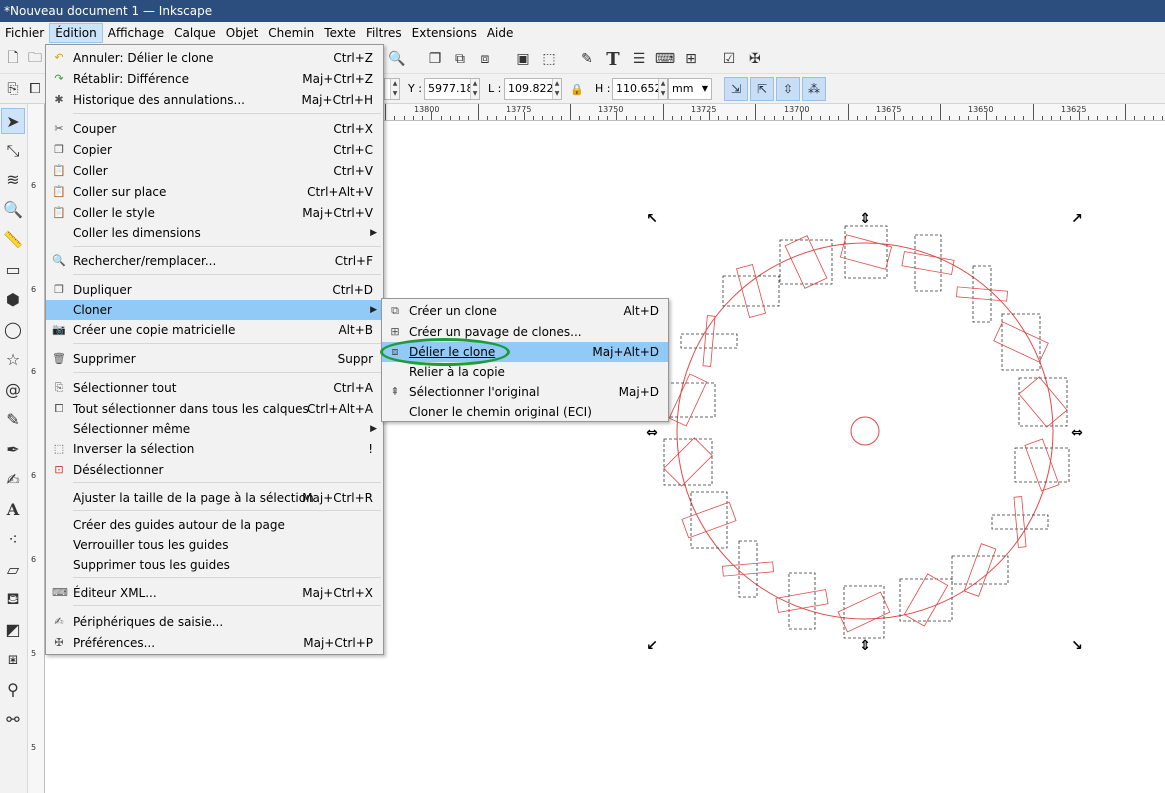 This screenshot has width=1165, height=793. What do you see at coordinates (242, 33) in the screenshot?
I see `menu-objet: Objet` at bounding box center [242, 33].